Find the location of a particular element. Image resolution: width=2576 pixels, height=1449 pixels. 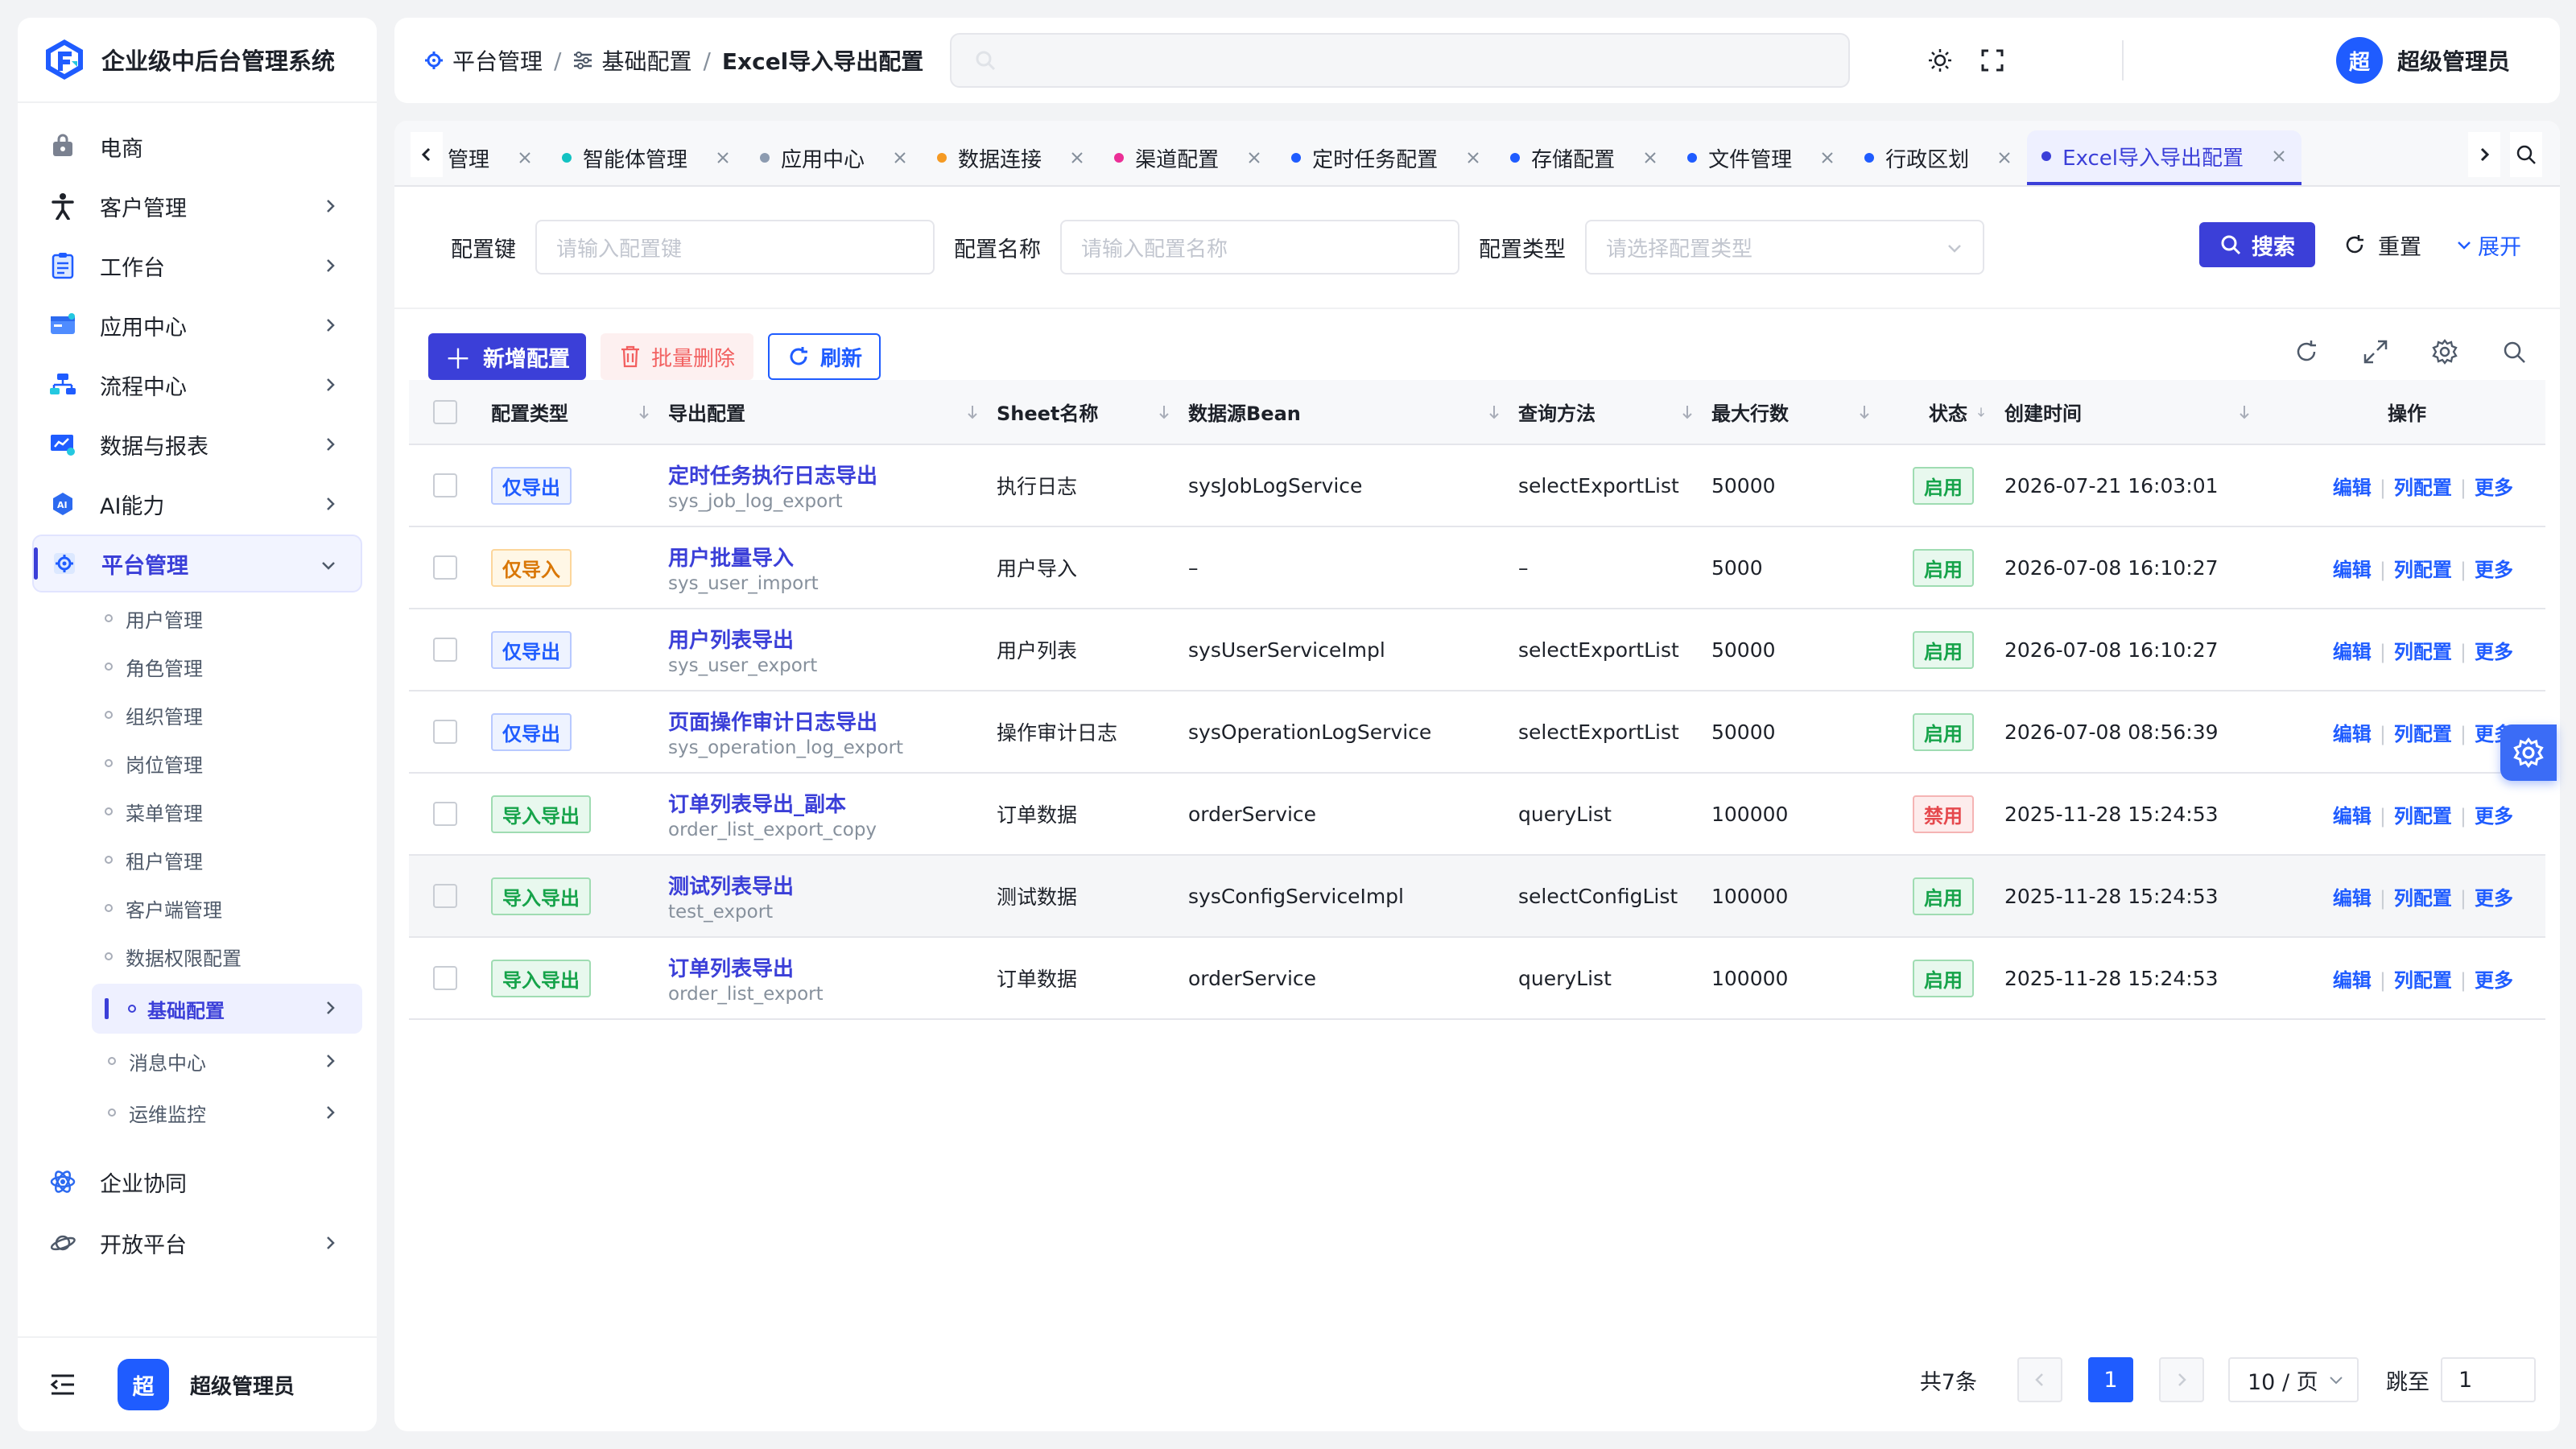

tab-channel: 渠道配置 is located at coordinates (1189, 157).